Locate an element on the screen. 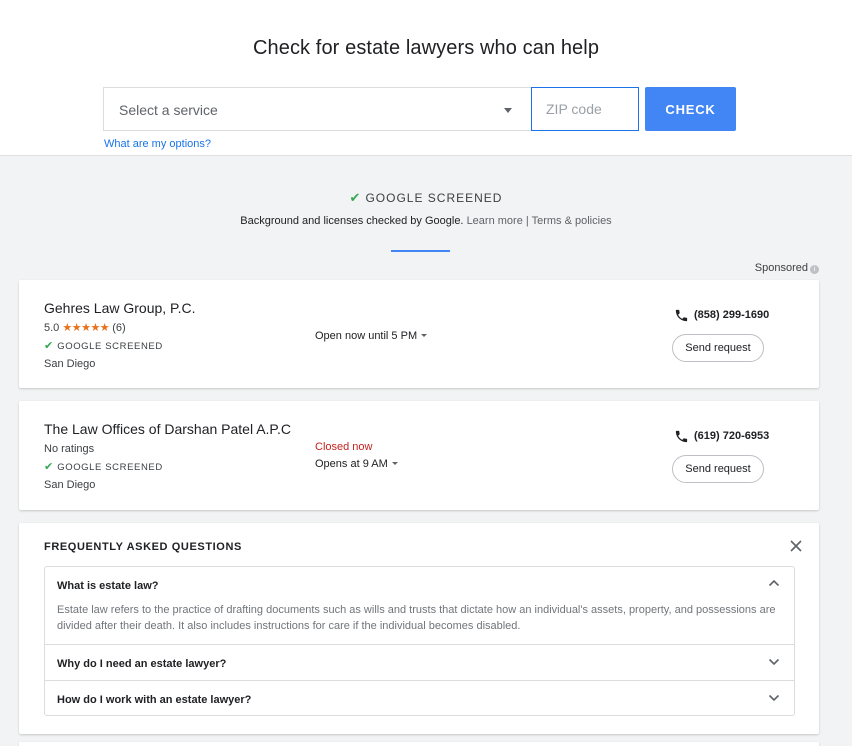 The image size is (852, 746). sponsored-label: Sponsored i is located at coordinates (787, 268).